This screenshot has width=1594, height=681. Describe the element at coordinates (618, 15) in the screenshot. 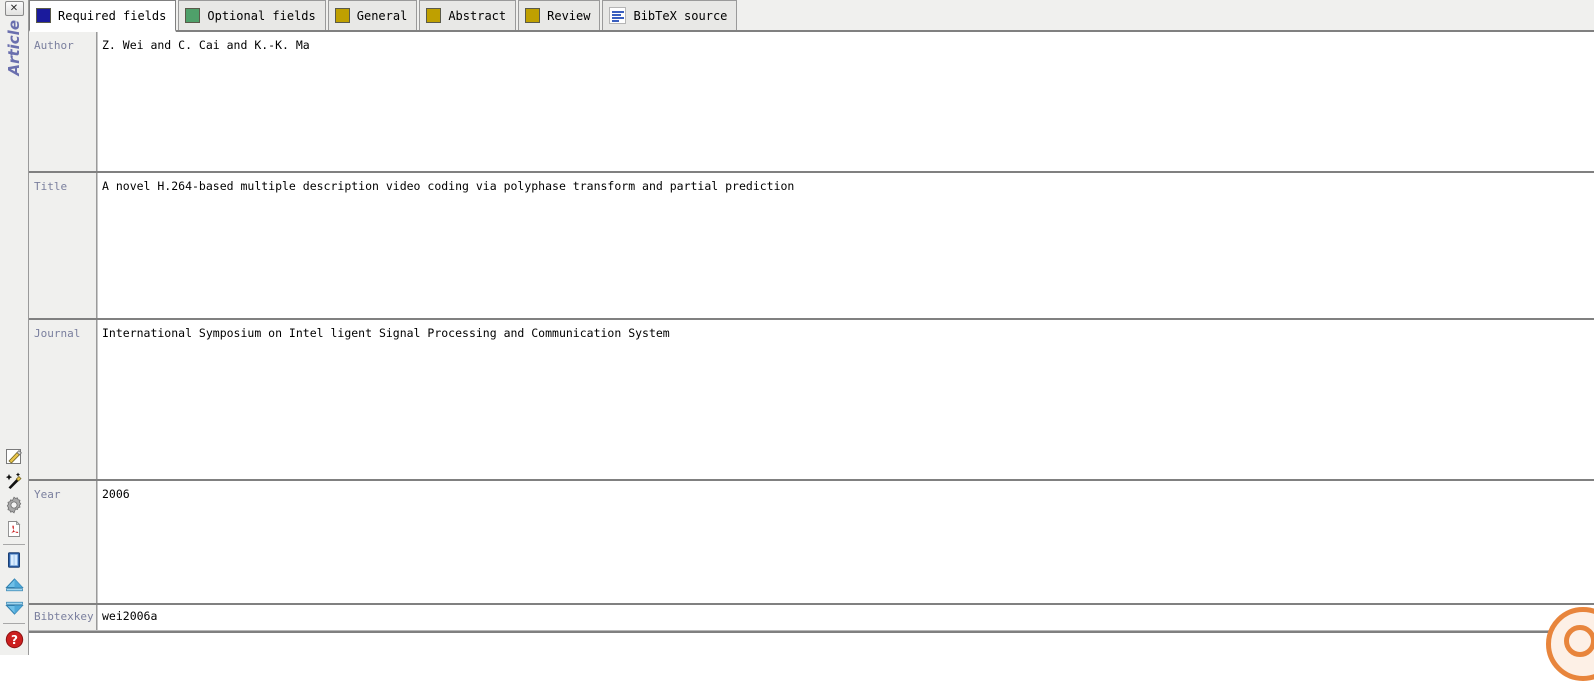

I see `bibtex-document-icon` at that location.